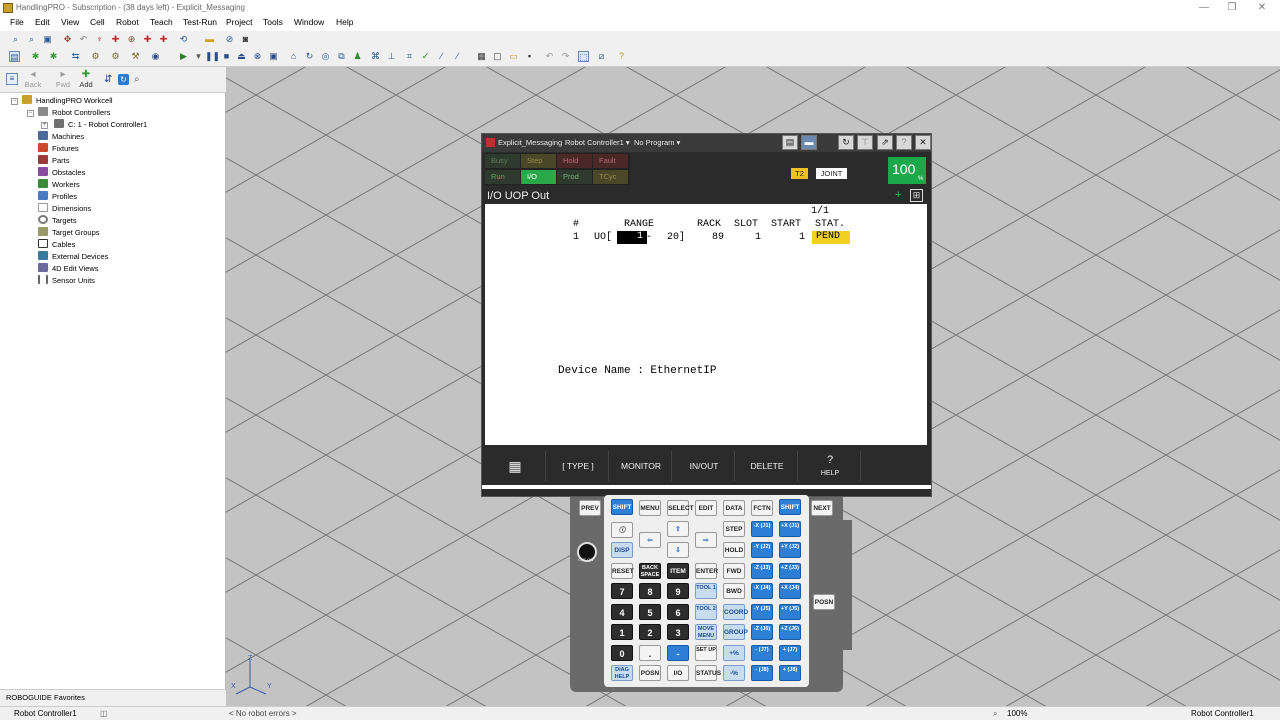 This screenshot has height=720, width=1280. What do you see at coordinates (762, 673) in the screenshot?
I see `jog-minus-j8: - (J8)` at bounding box center [762, 673].